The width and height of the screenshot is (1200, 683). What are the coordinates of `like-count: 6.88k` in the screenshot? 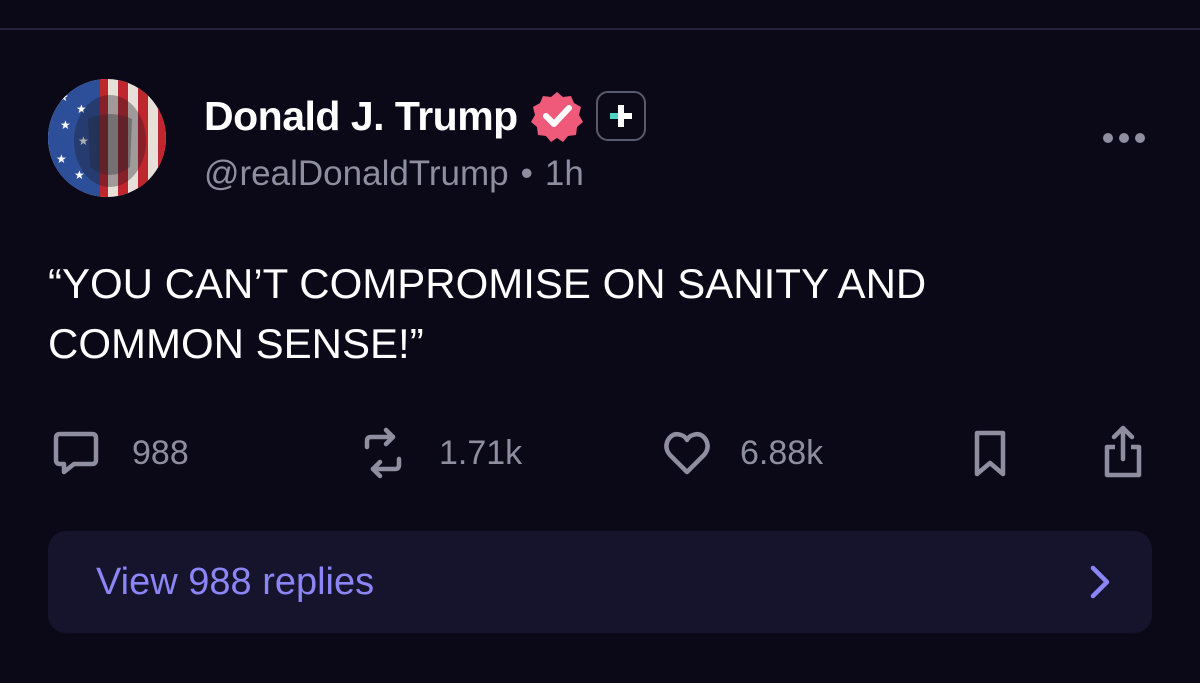 It's located at (782, 452).